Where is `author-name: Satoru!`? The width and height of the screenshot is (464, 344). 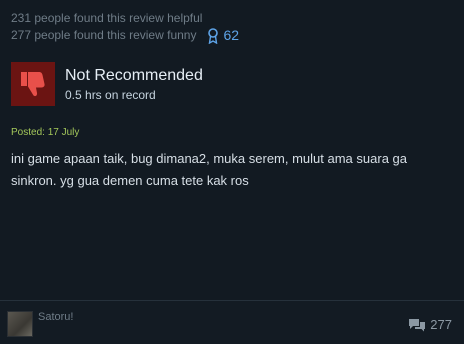
author-name: Satoru! is located at coordinates (55, 317).